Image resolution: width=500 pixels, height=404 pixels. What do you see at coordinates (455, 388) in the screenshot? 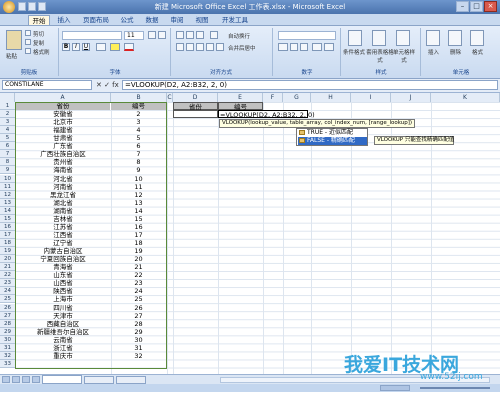
I see `zoom-slider` at bounding box center [455, 388].